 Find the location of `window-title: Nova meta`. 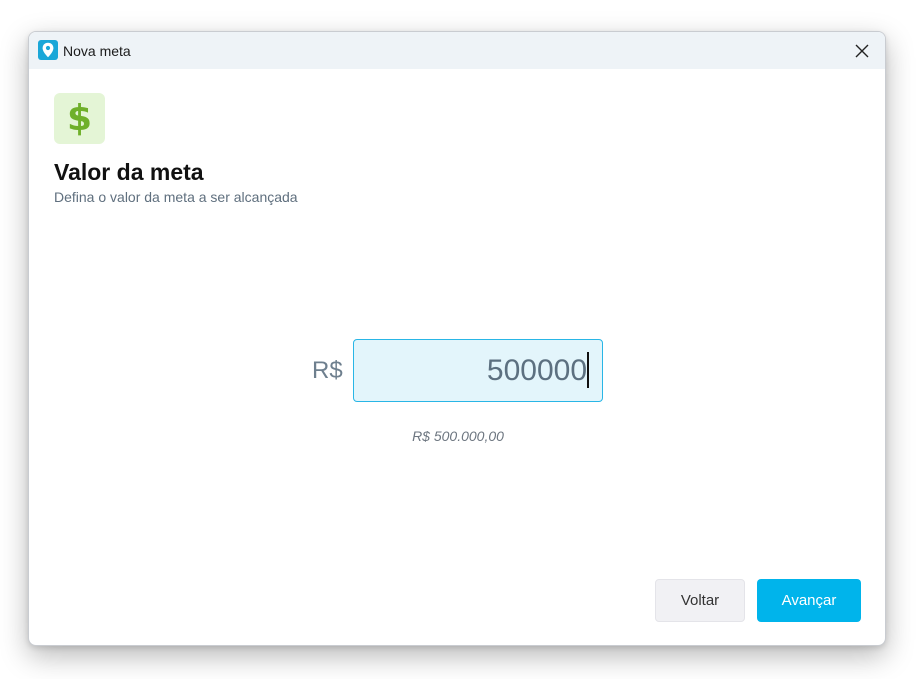

window-title: Nova meta is located at coordinates (97, 51).